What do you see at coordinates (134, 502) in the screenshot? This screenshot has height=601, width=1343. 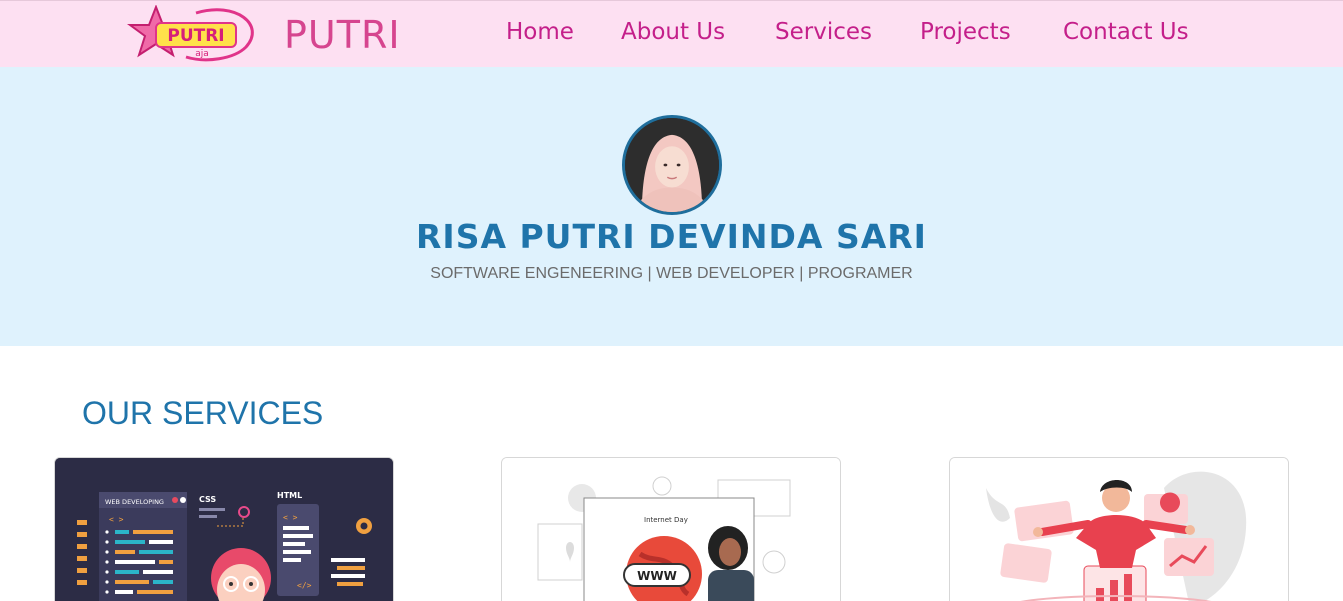 I see `web-developing-label: WEB DEVELOPING` at bounding box center [134, 502].